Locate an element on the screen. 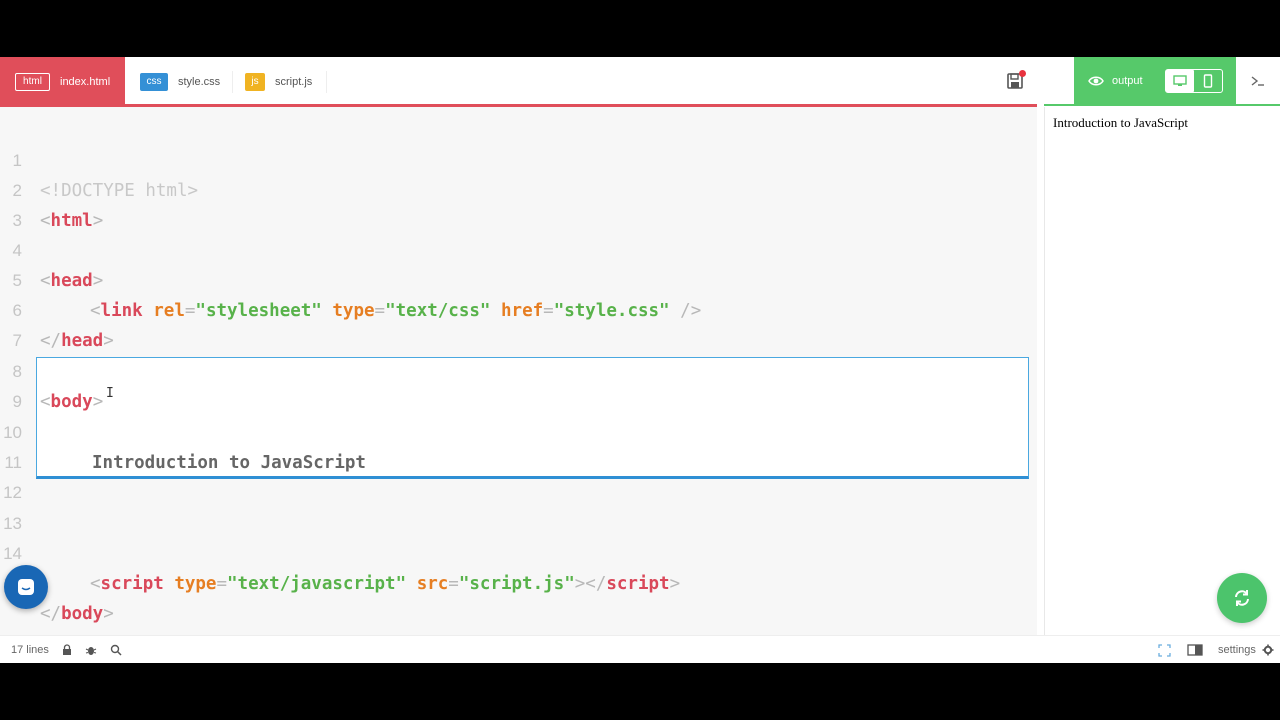 Image resolution: width=1280 pixels, height=720 pixels. tab-label: index.html is located at coordinates (85, 81).